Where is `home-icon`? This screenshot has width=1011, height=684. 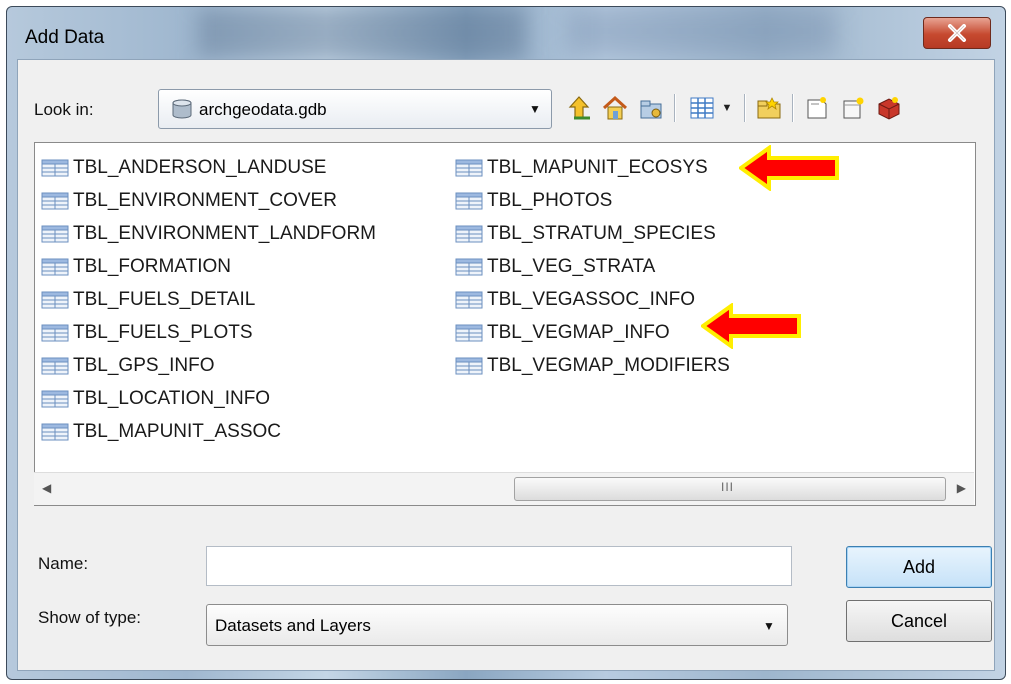
home-icon is located at coordinates (615, 107).